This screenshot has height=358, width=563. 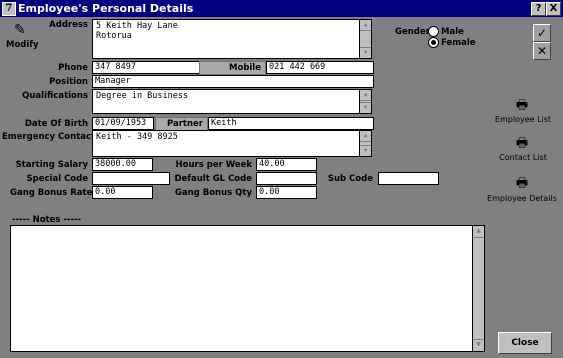 I want to click on address-field: 5 Keith Hay Lane Rotorua ▲ ▼, so click(x=232, y=39).